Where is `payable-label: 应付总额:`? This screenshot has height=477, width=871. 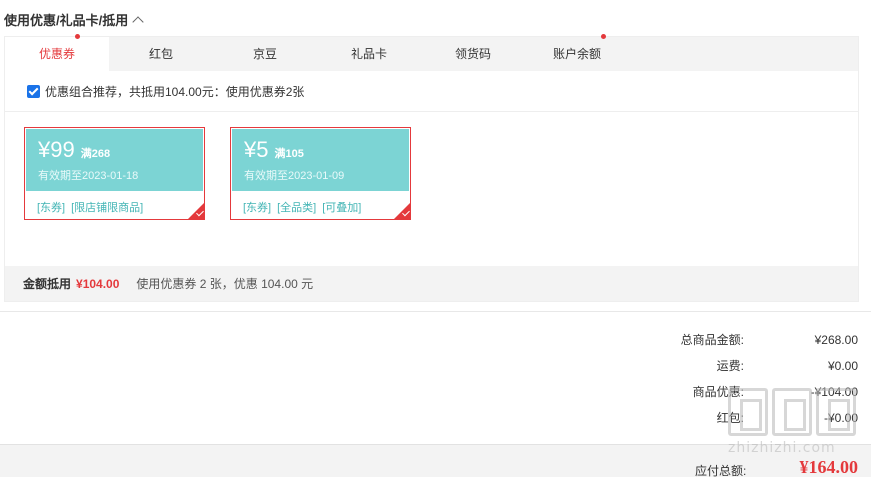
payable-label: 应付总额: is located at coordinates (721, 470).